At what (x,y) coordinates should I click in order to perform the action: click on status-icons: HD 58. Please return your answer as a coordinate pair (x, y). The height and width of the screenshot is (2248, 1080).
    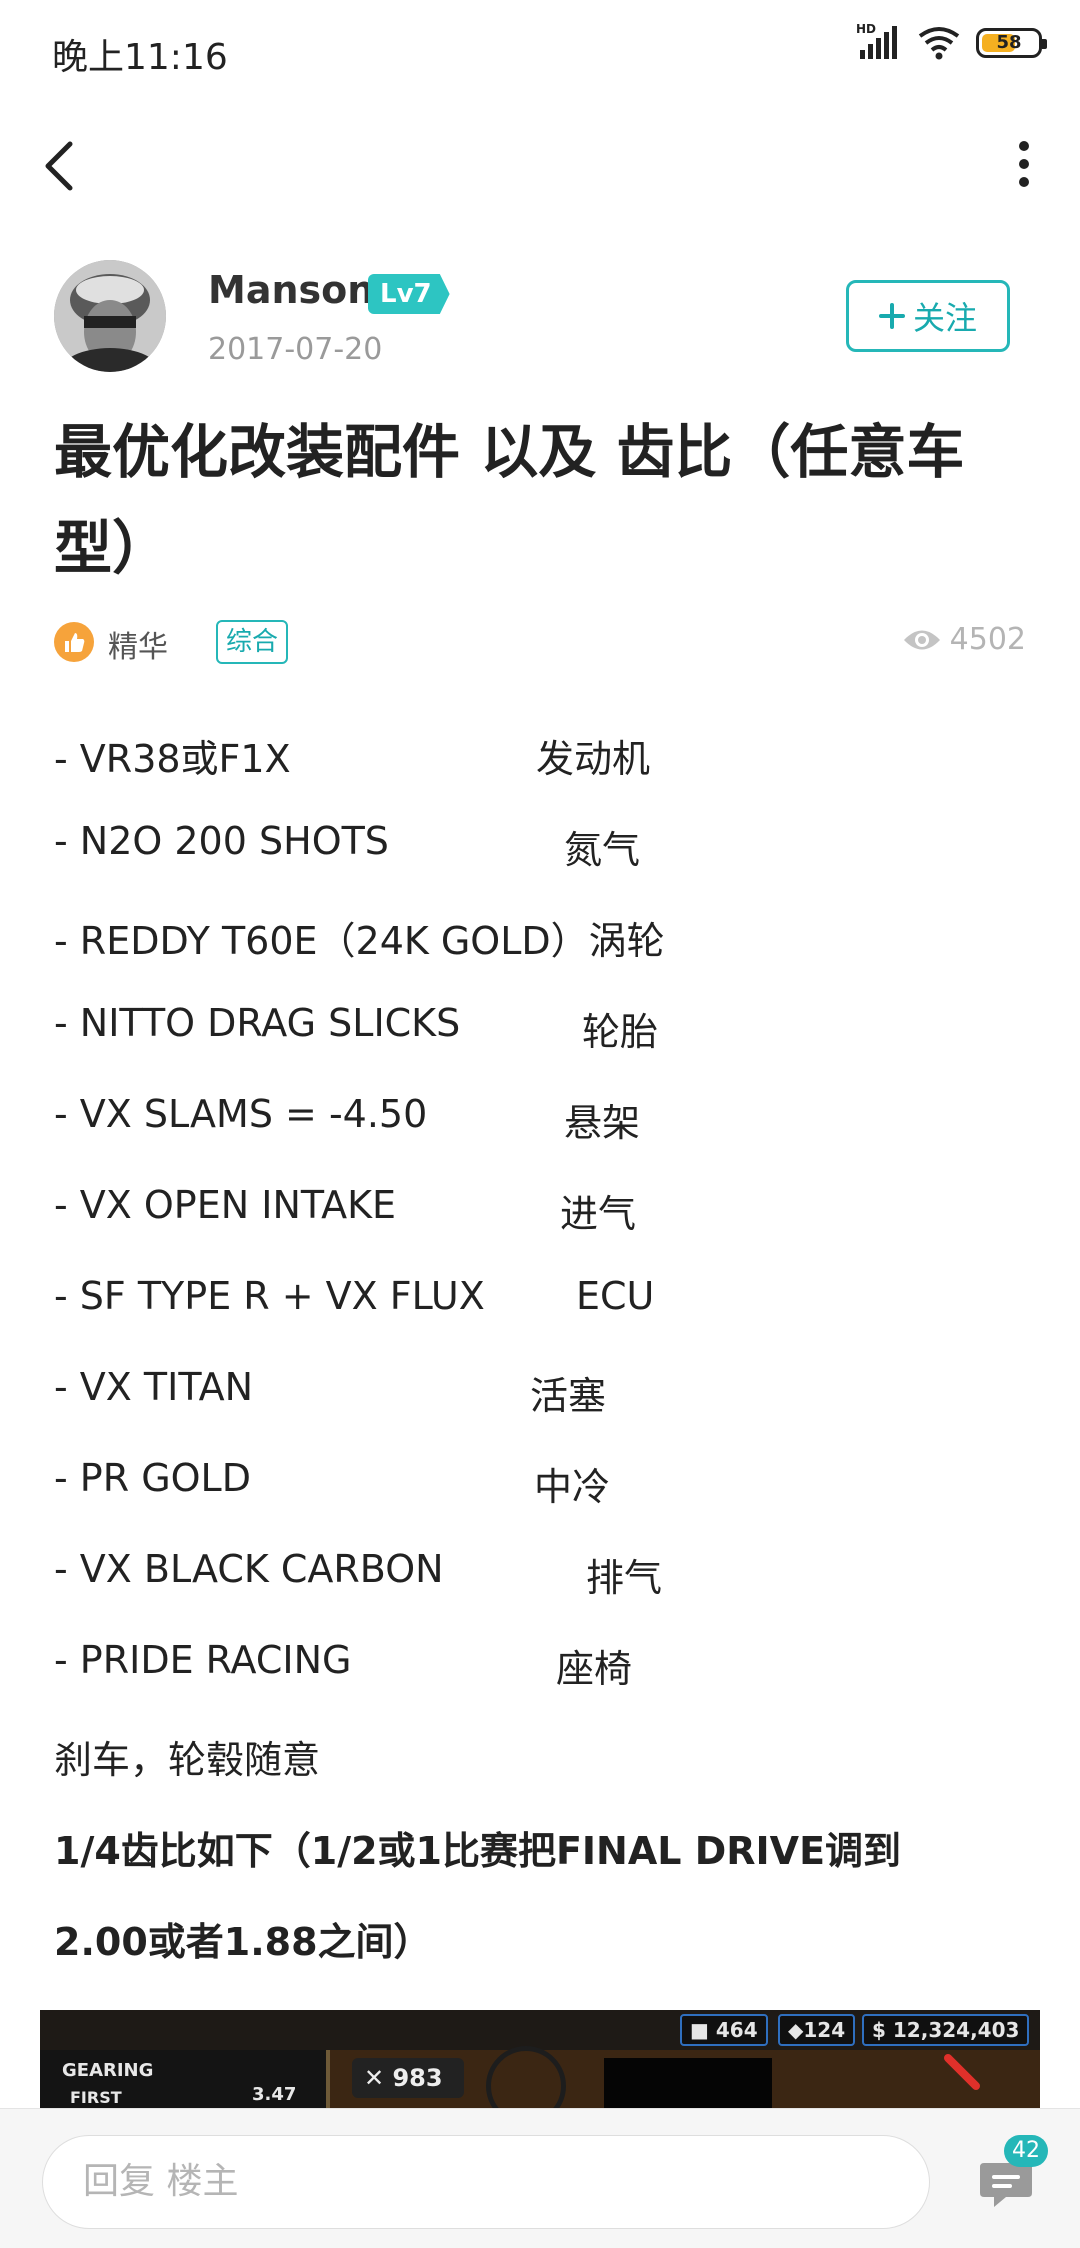
    Looking at the image, I should click on (951, 41).